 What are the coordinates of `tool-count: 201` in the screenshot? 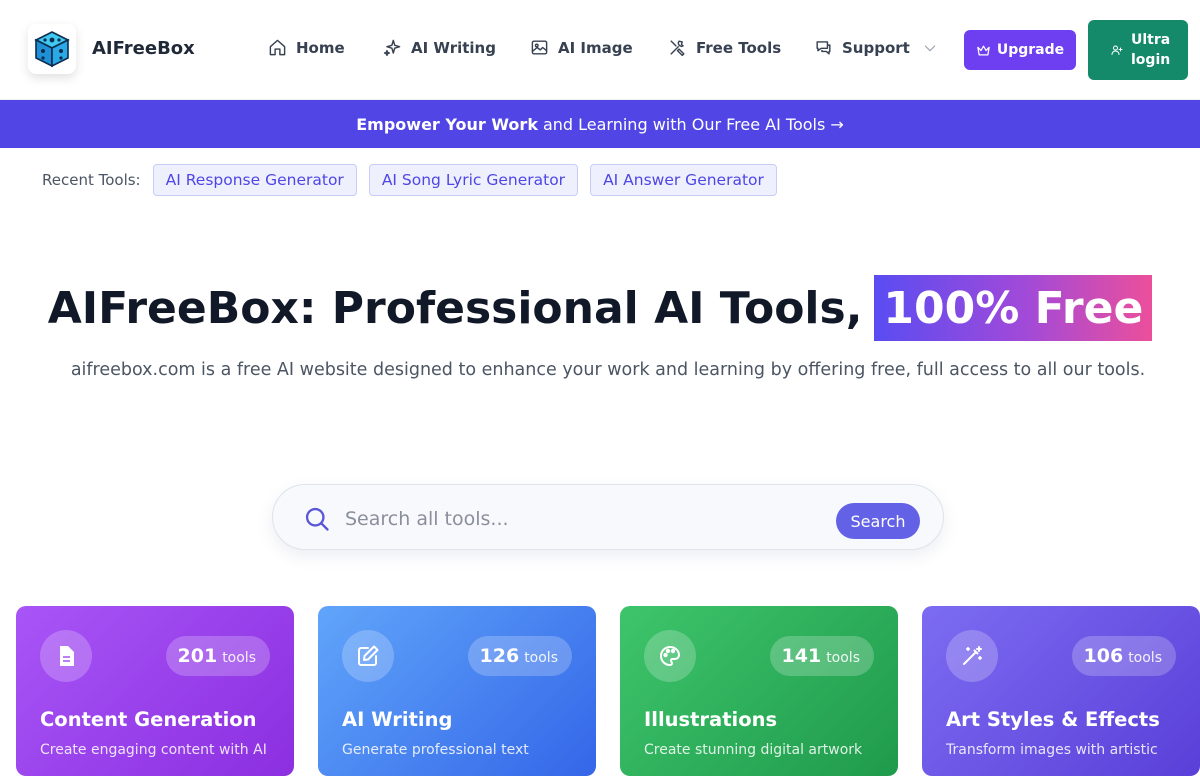 It's located at (197, 656).